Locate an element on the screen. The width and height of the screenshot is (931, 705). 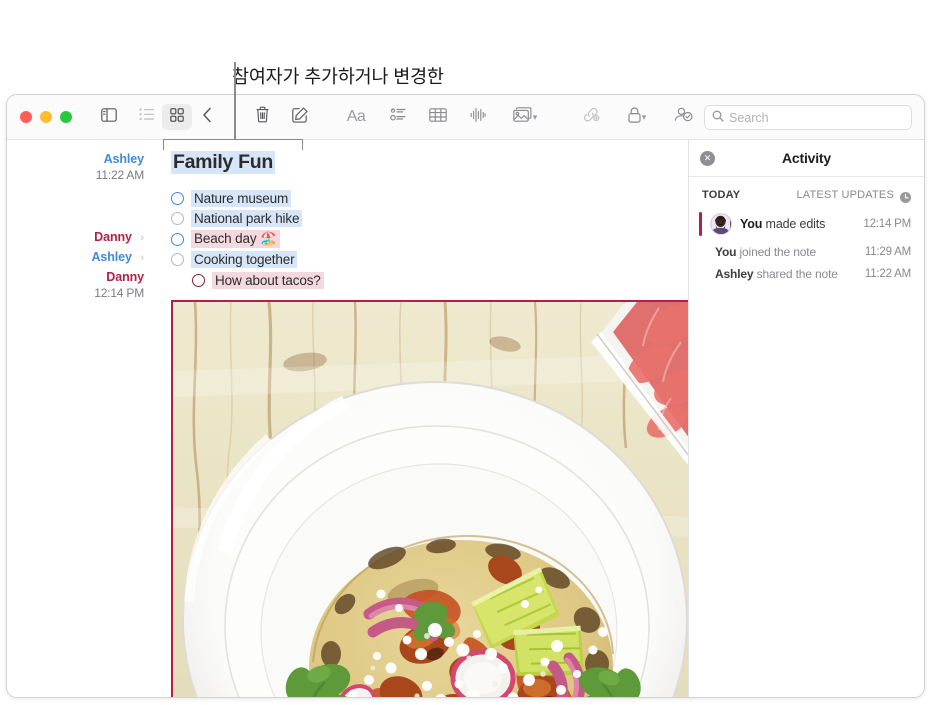
window-controls is located at coordinates (46, 117).